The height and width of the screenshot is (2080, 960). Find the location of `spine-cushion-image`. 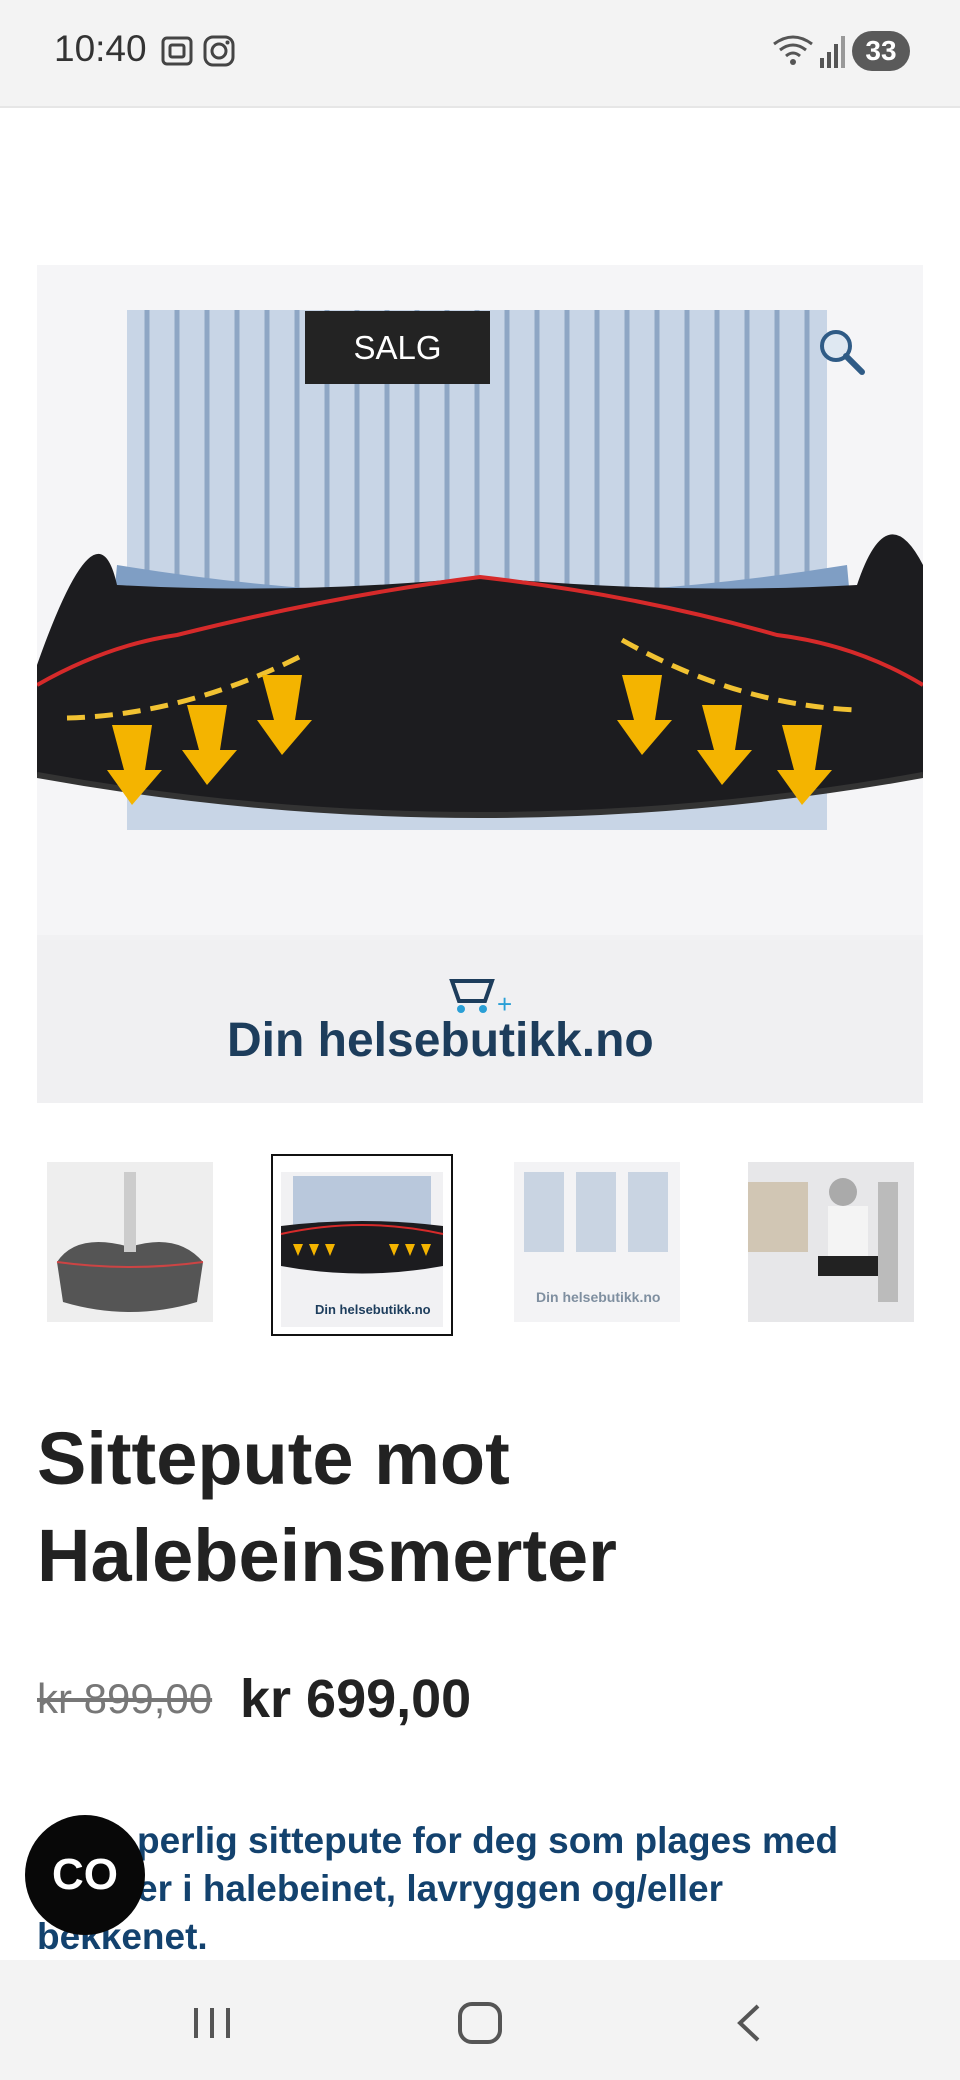

spine-cushion-image is located at coordinates (130, 1242).